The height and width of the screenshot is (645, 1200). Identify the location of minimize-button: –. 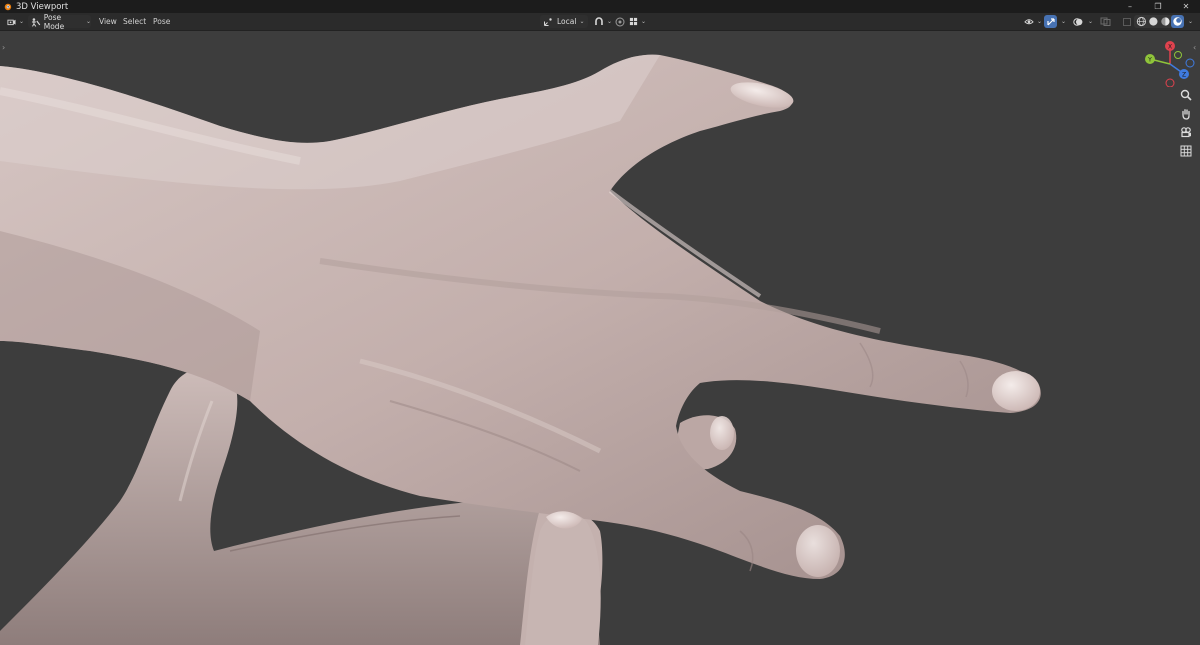
(1130, 6).